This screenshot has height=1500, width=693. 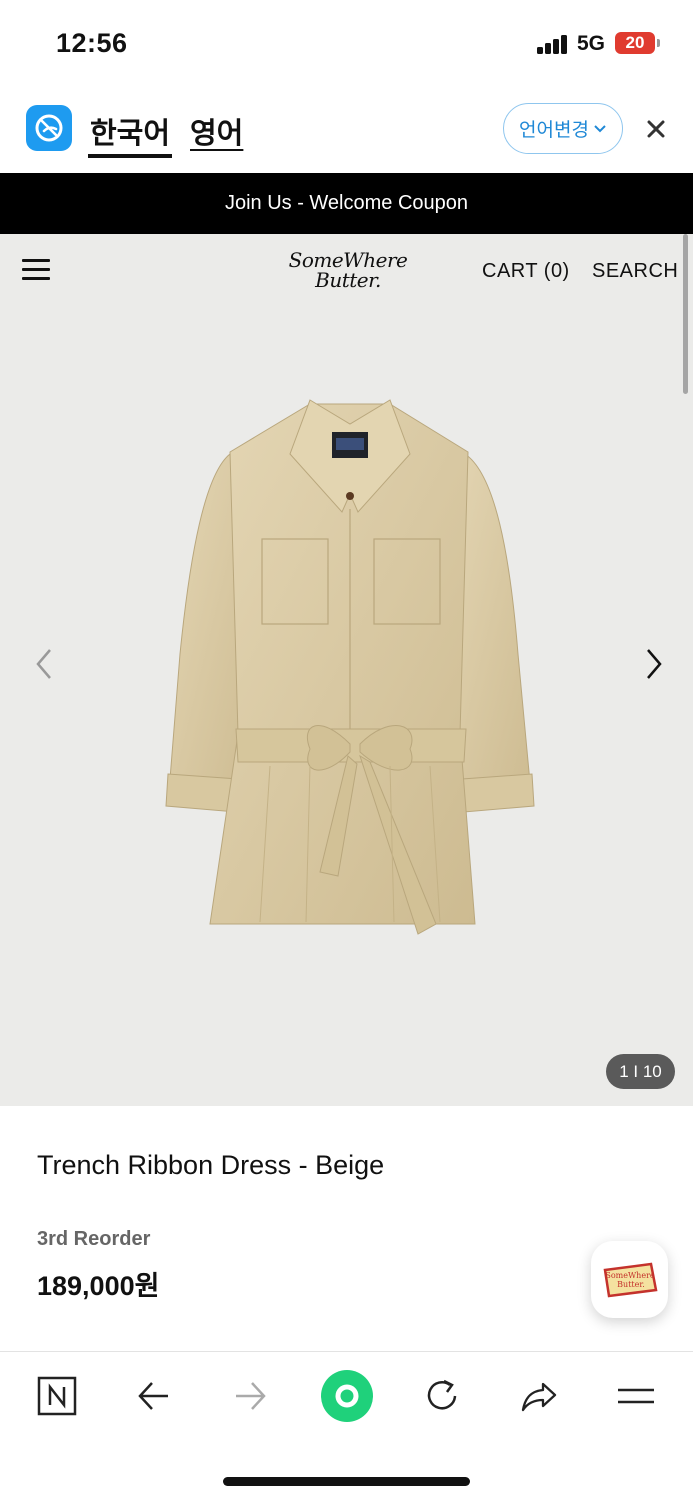 I want to click on language-change-label: 언어변경, so click(x=554, y=130).